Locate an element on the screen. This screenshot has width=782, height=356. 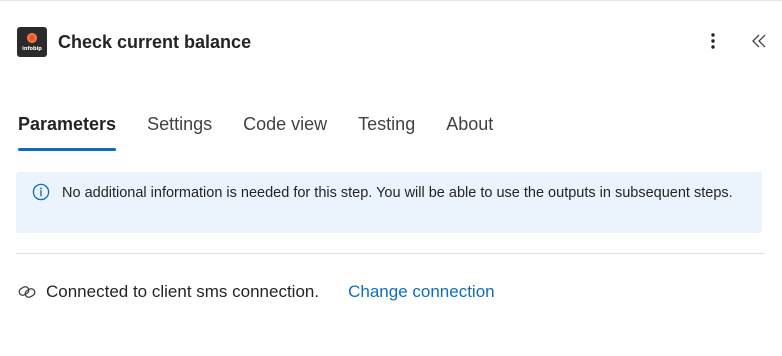
tab-settings: Settings is located at coordinates (179, 133).